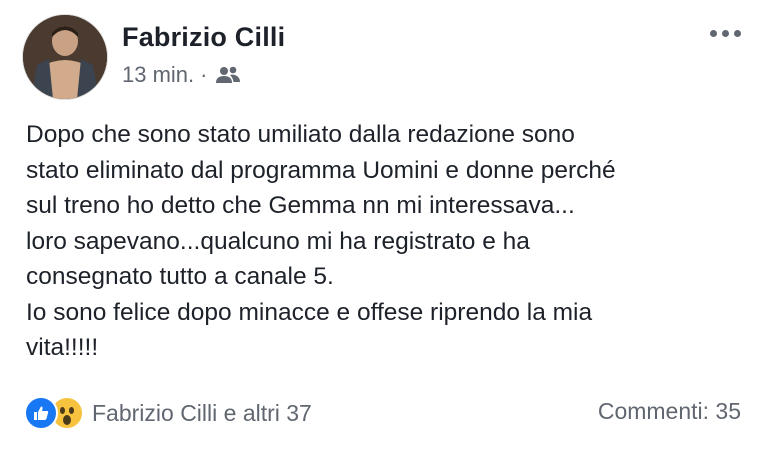 This screenshot has width=767, height=451. I want to click on wow-mouth, so click(67, 420).